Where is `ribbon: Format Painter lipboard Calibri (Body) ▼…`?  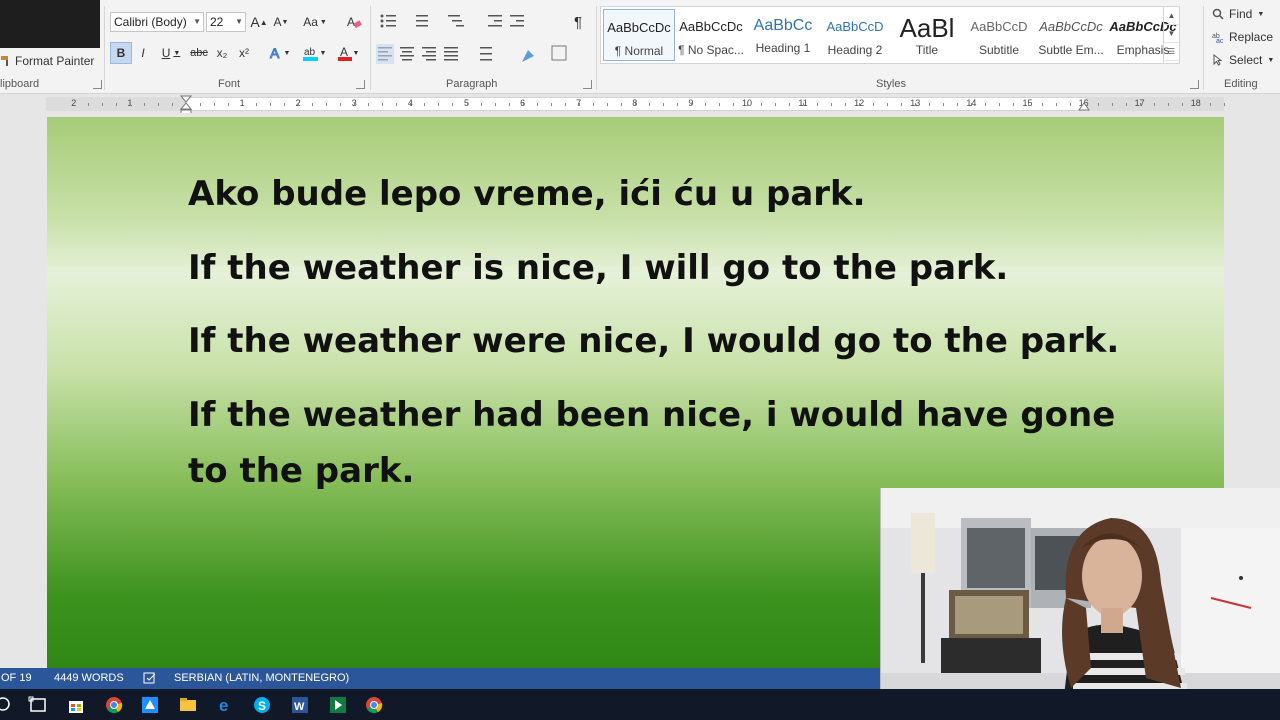
ribbon: Format Painter lipboard Calibri (Body) ▼… is located at coordinates (640, 47).